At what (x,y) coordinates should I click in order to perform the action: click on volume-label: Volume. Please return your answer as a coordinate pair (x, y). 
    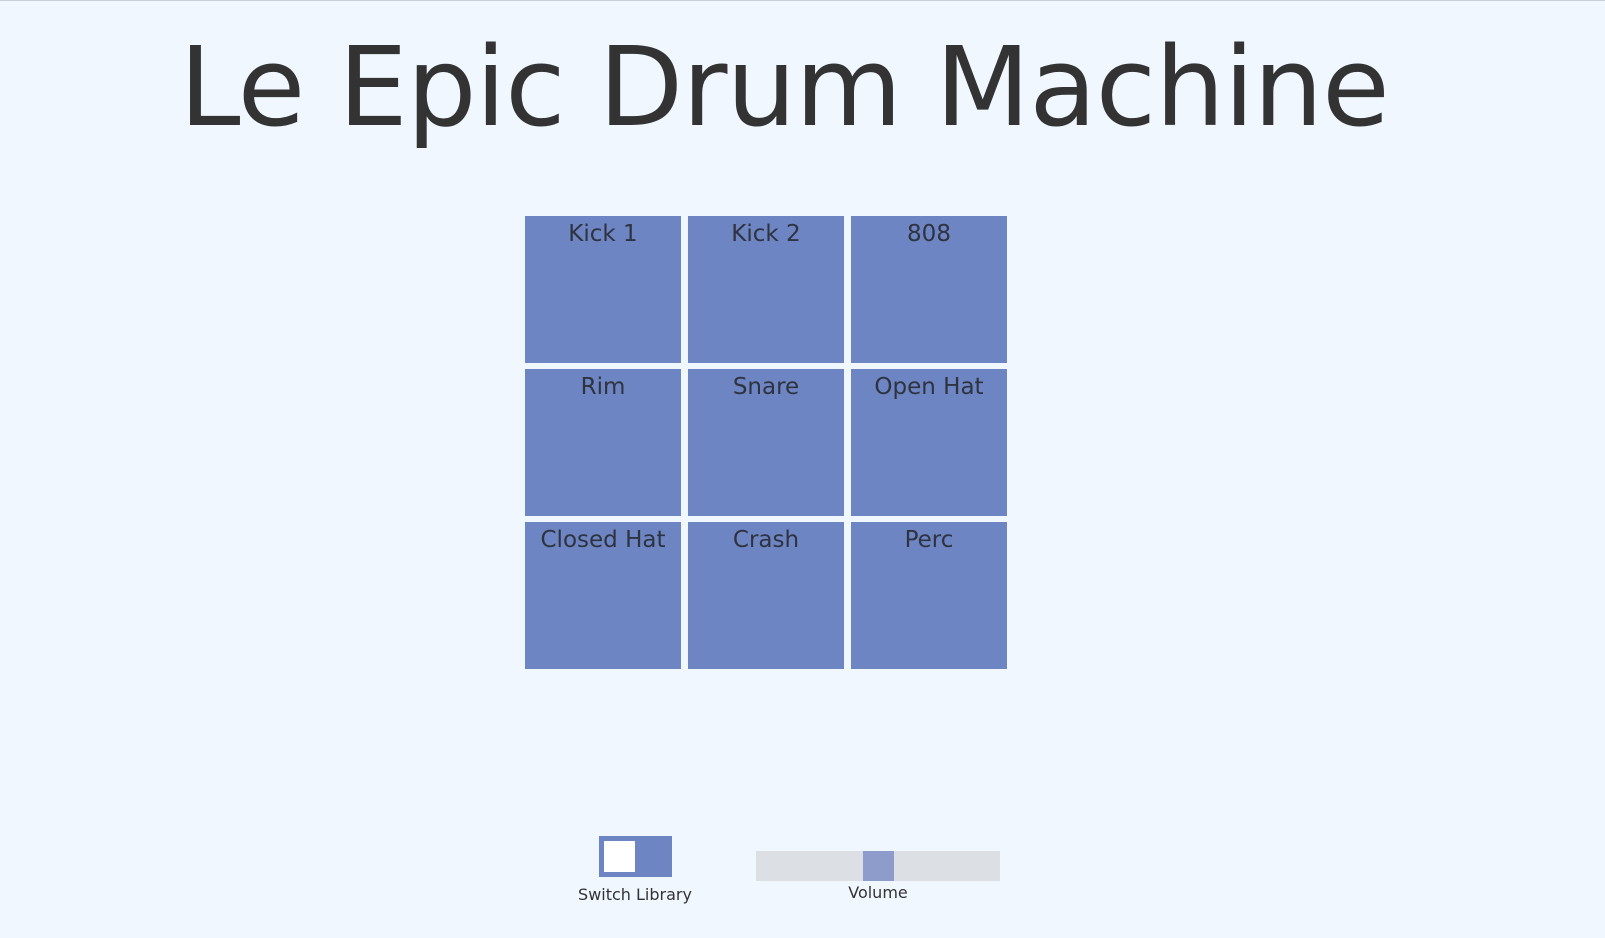
    Looking at the image, I should click on (878, 892).